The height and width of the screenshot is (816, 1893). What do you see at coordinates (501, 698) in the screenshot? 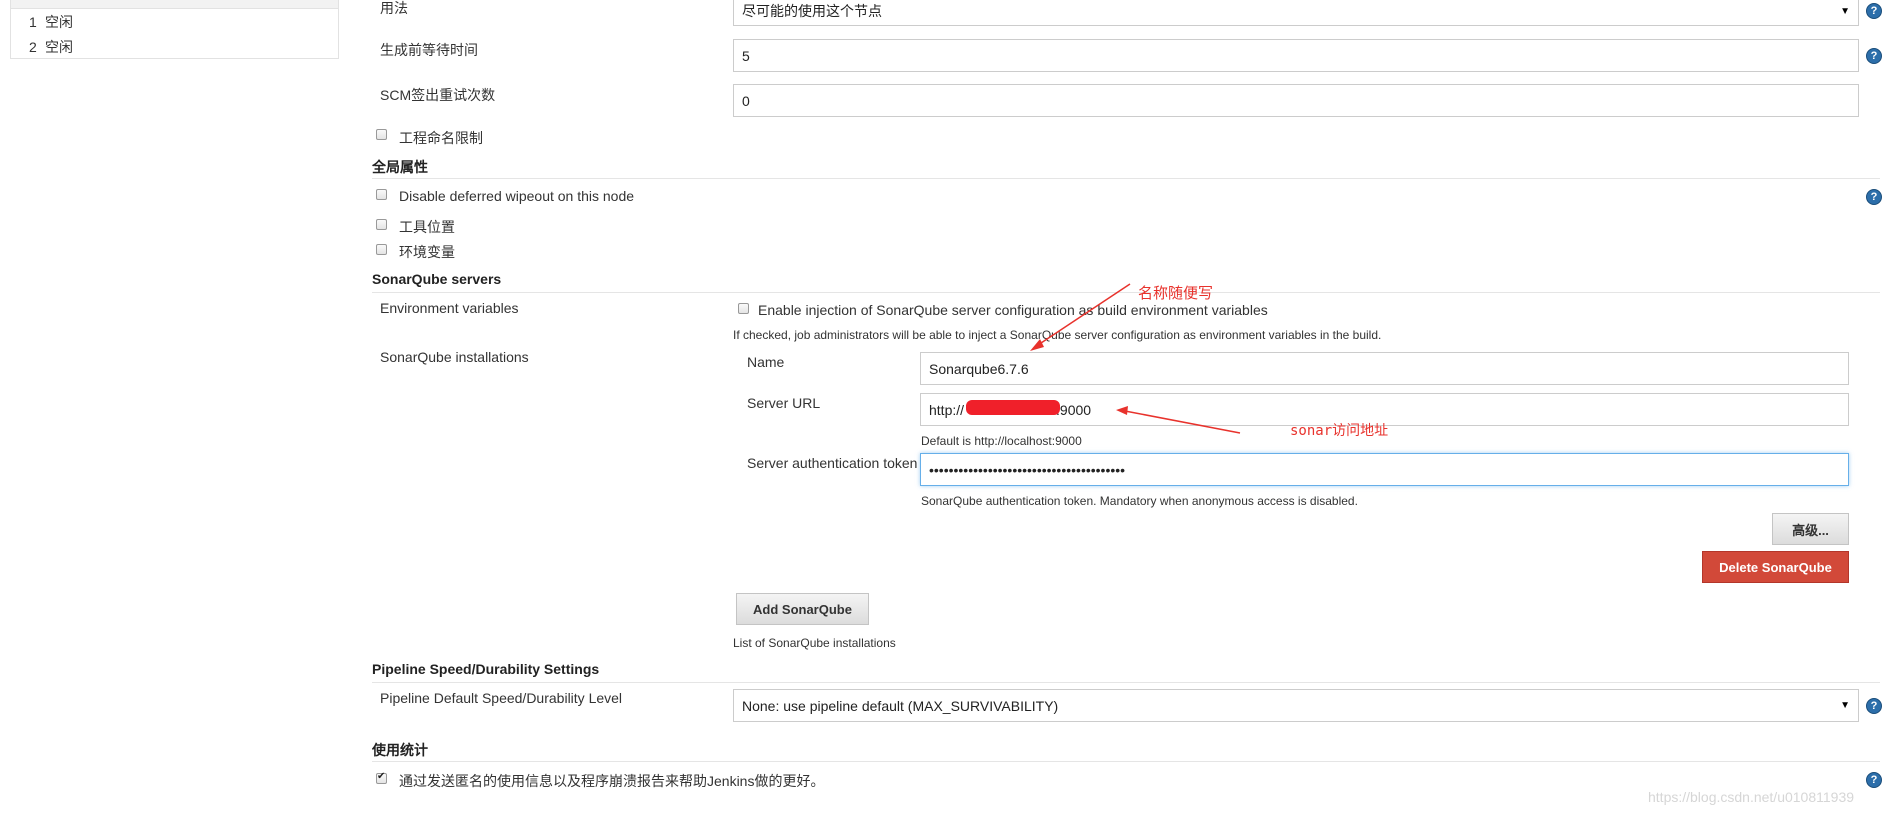
I see `pipeline-level-label: Pipeline Default Speed/Durability Level` at bounding box center [501, 698].